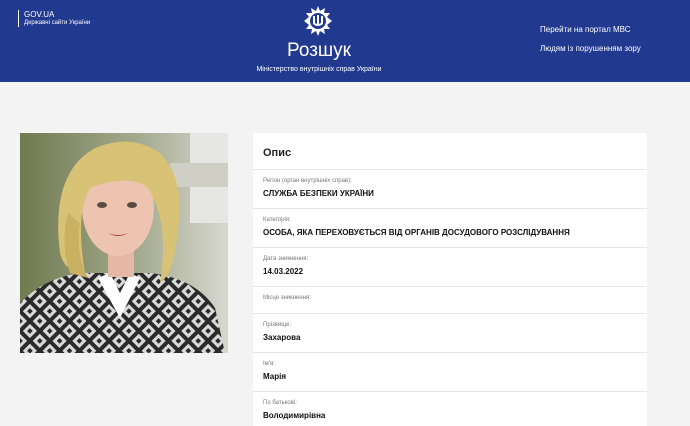 The image size is (690, 426). What do you see at coordinates (450, 409) in the screenshot?
I see `field-patronymic: По батькові: Володимирівна` at bounding box center [450, 409].